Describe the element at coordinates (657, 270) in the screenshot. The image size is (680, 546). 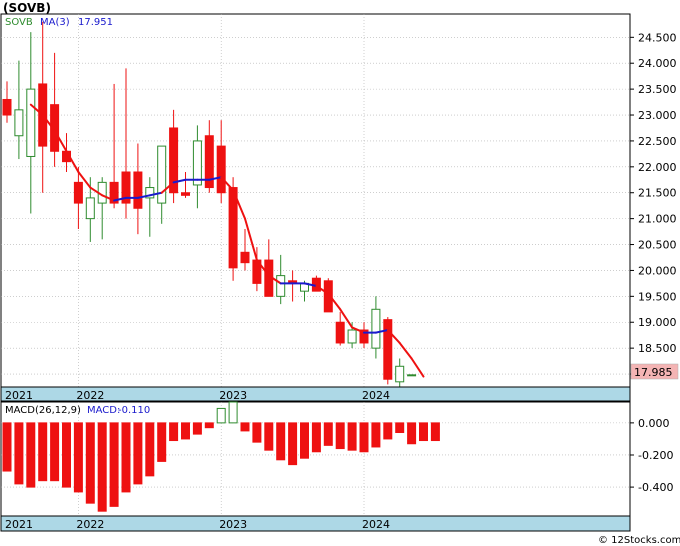
I see `price-tick-label: 20.000` at that location.